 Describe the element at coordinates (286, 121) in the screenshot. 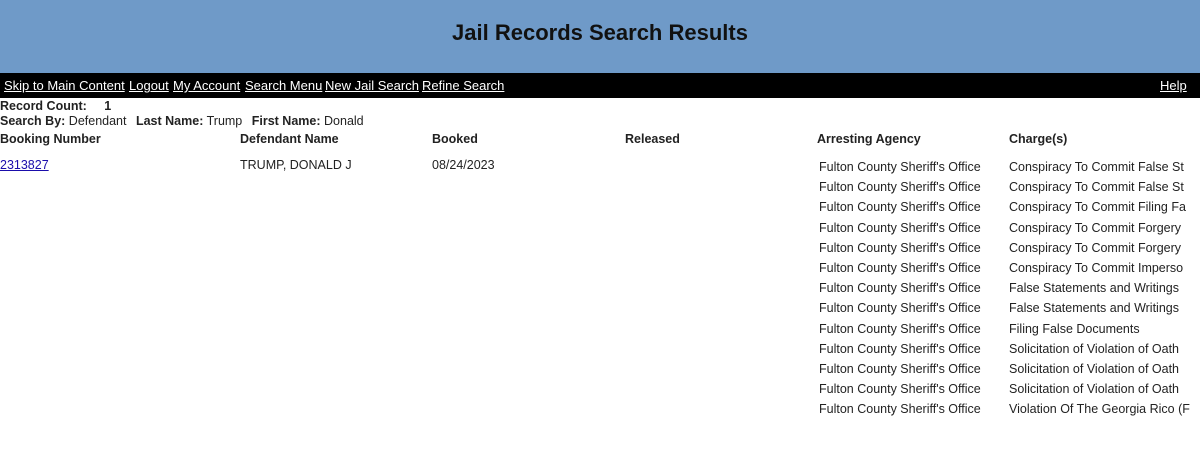

I see `first-name-label: First Name:` at that location.